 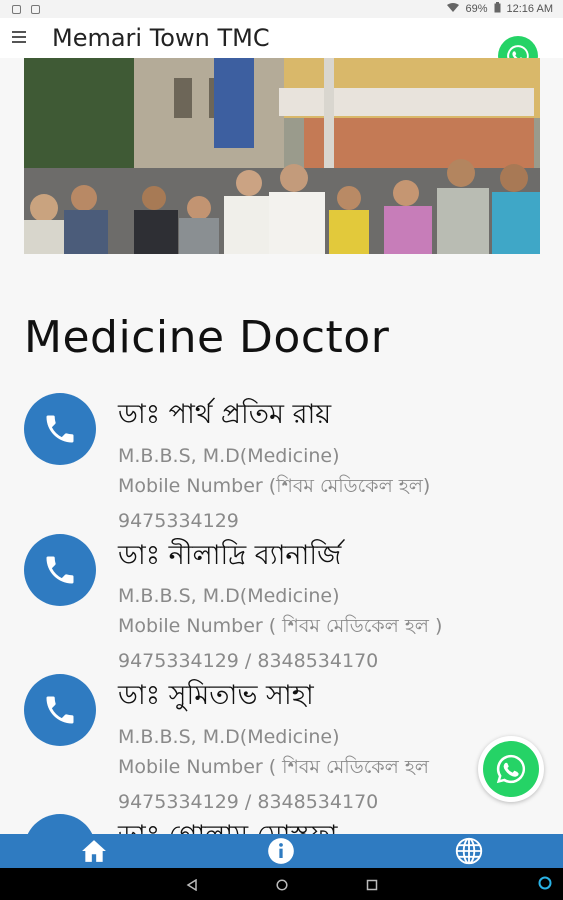 I want to click on app-title: Memari Town TMC, so click(x=161, y=38).